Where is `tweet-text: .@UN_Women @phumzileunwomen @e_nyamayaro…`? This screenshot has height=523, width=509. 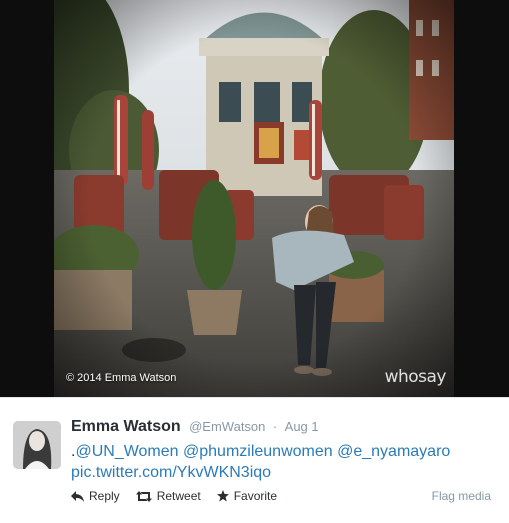
tweet-text: .@UN_Women @phumzileunwomen @e_nyamayaro… is located at coordinates (281, 462).